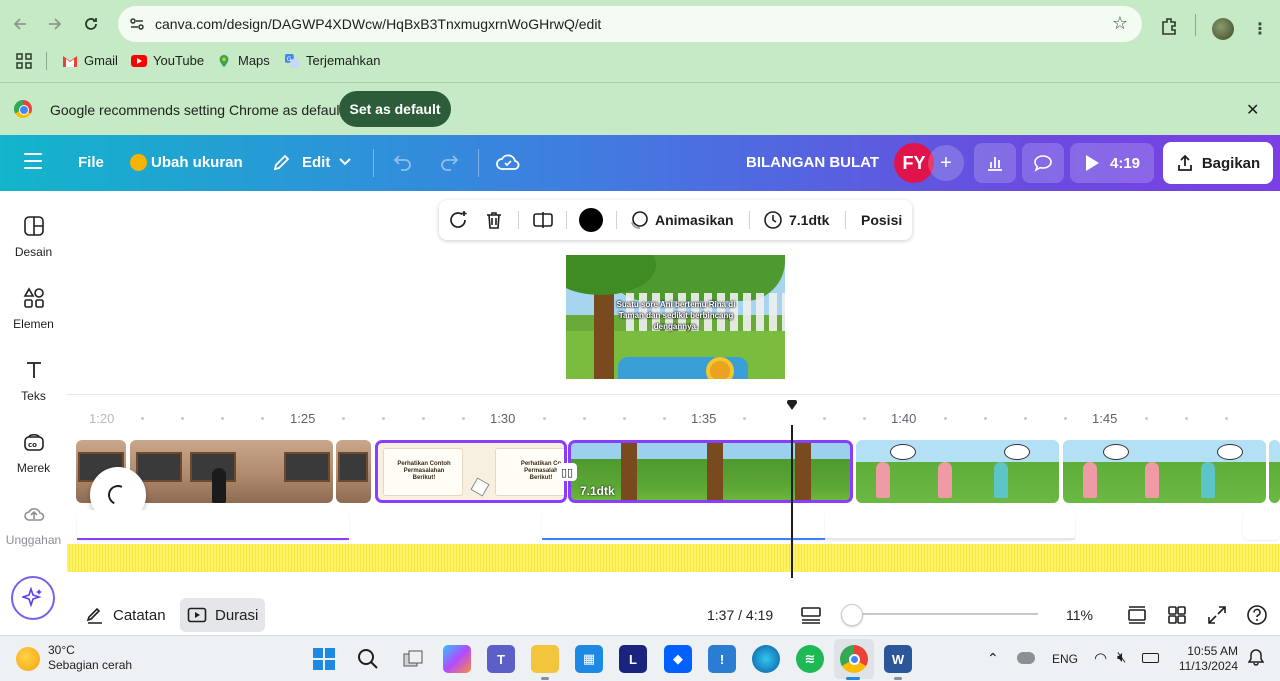  I want to click on position-button: Posisi, so click(881, 220).